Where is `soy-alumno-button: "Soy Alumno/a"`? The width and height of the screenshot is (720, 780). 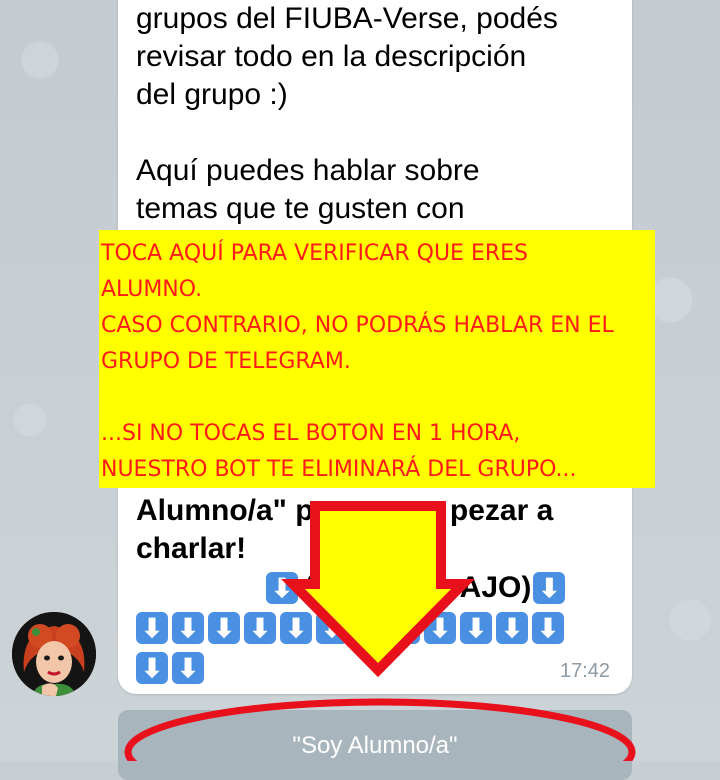 soy-alumno-button: "Soy Alumno/a" is located at coordinates (375, 745).